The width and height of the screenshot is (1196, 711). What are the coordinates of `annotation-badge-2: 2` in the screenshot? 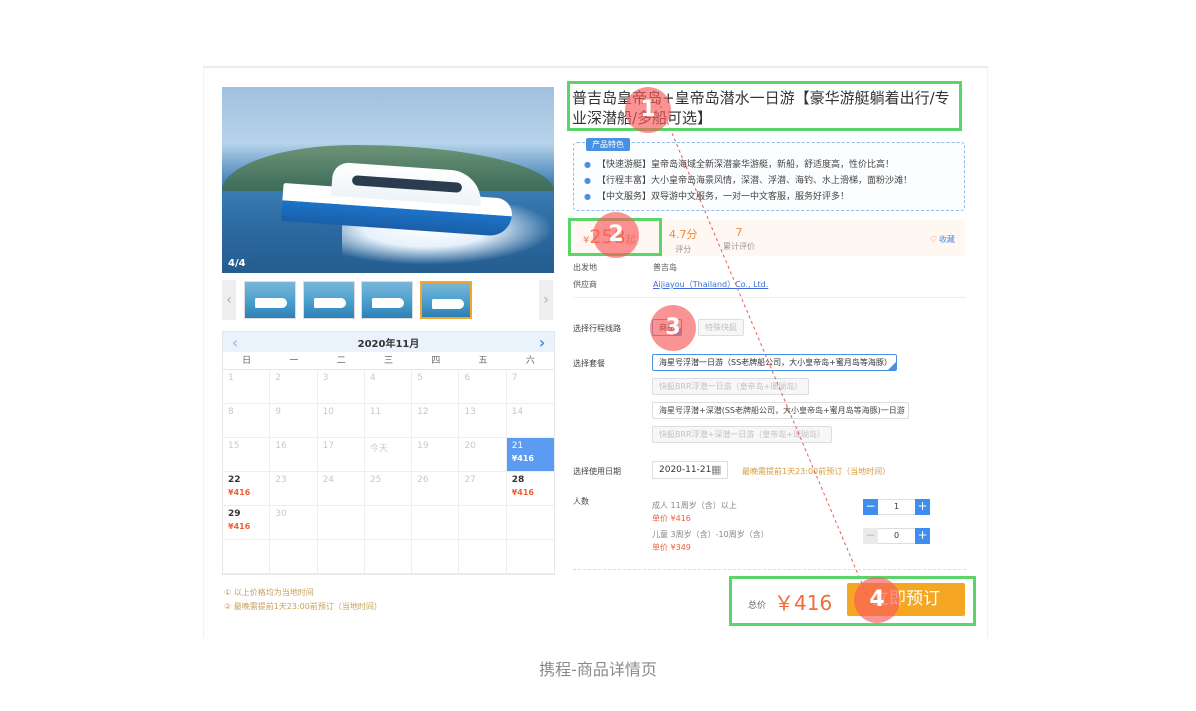 It's located at (616, 235).